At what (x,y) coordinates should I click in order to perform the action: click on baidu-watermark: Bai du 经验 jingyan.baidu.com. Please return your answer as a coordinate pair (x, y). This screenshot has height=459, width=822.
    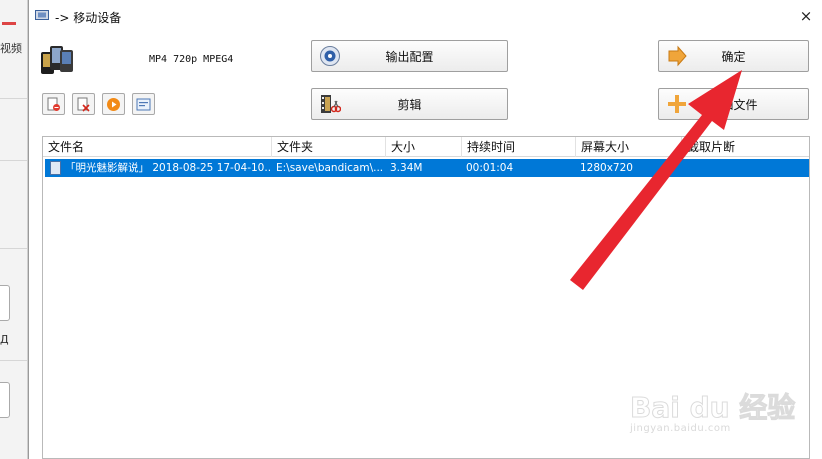
    Looking at the image, I should click on (714, 415).